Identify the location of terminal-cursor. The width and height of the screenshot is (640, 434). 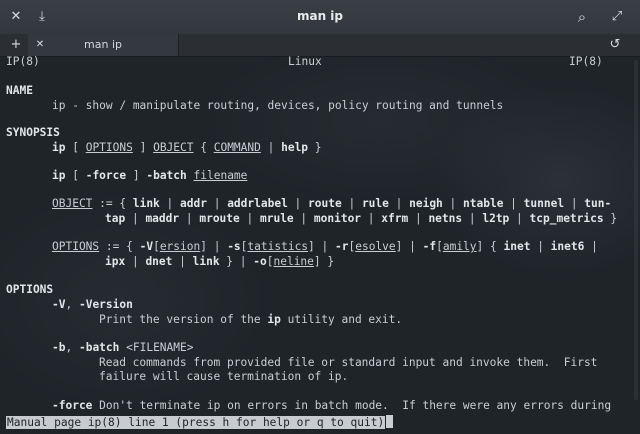
(390, 421).